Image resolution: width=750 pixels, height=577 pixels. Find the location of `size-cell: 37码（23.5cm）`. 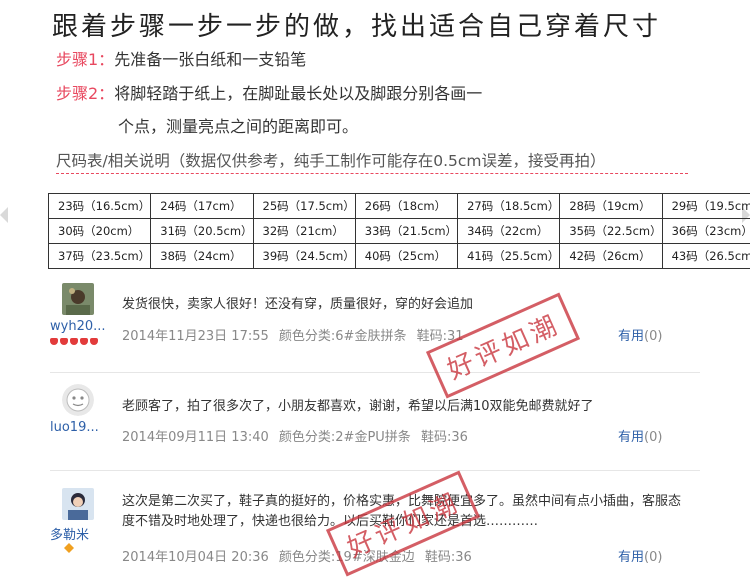

size-cell: 37码（23.5cm） is located at coordinates (99, 256).